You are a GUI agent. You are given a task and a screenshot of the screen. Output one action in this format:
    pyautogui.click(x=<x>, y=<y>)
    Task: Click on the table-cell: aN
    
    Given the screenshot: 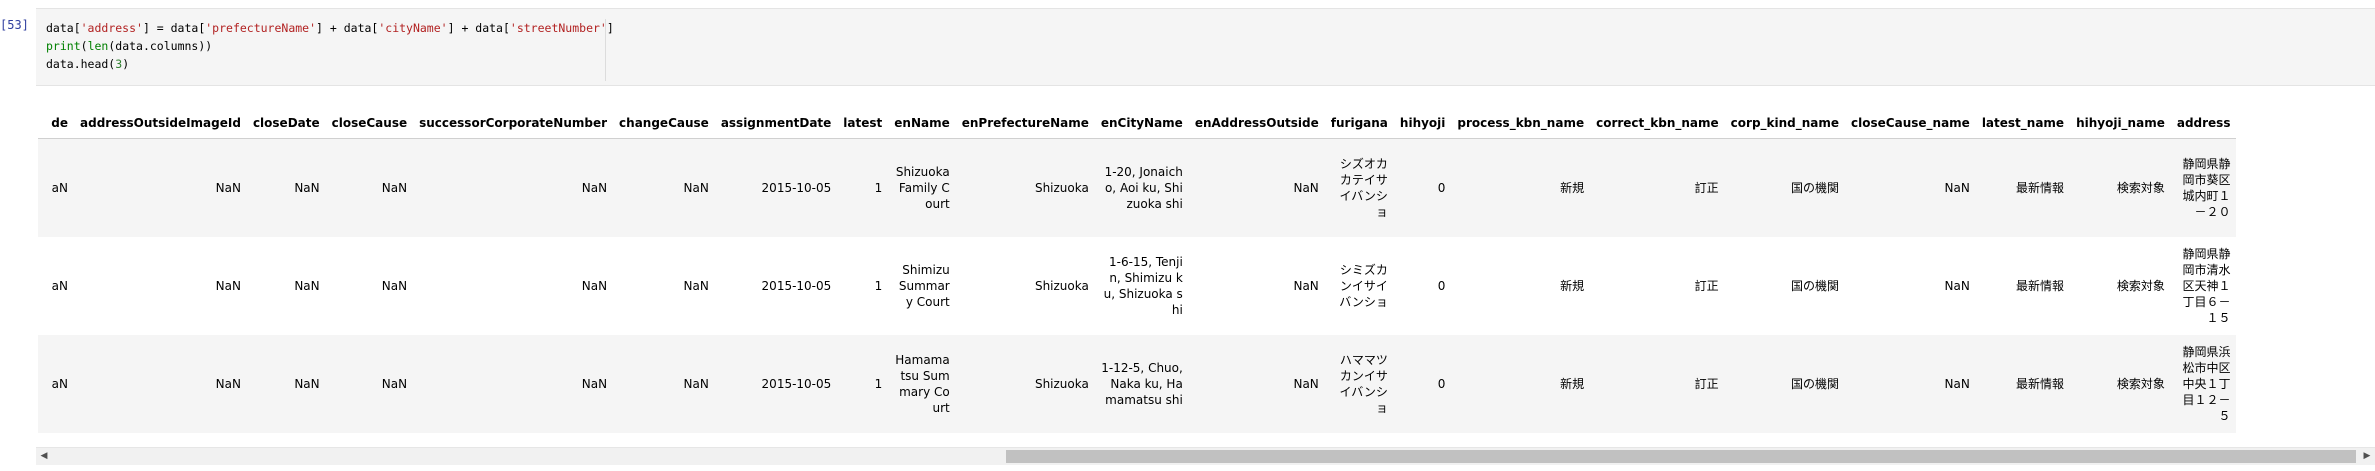 What is the action you would take?
    pyautogui.click(x=59, y=383)
    